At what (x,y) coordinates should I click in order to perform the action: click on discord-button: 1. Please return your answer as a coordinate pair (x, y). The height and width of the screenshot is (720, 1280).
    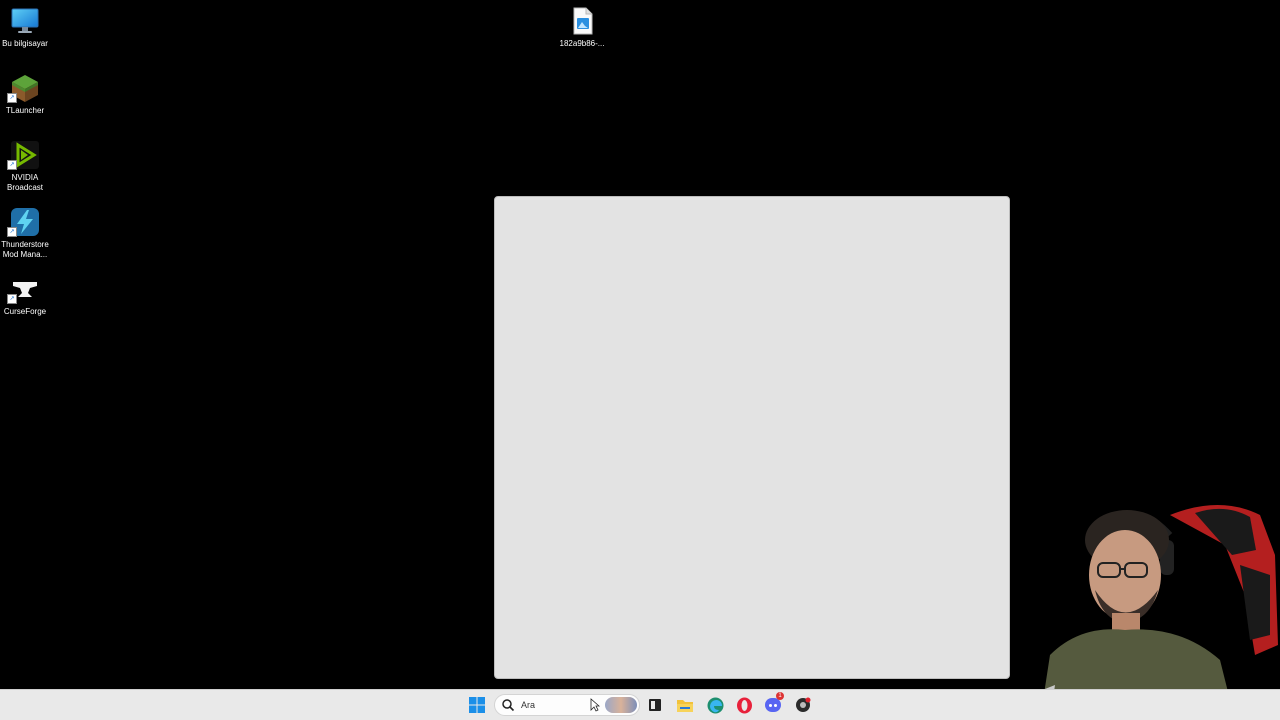
    Looking at the image, I should click on (773, 704).